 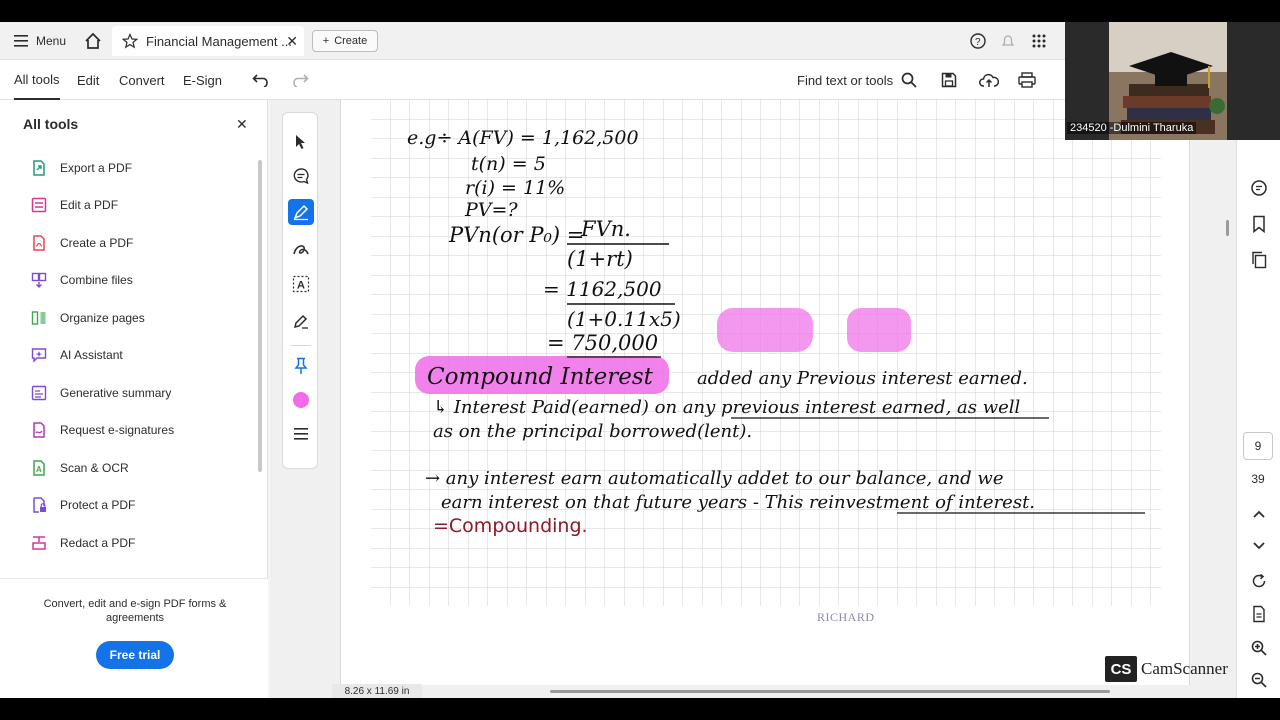 I want to click on freehand-draw-icon, so click(x=301, y=250).